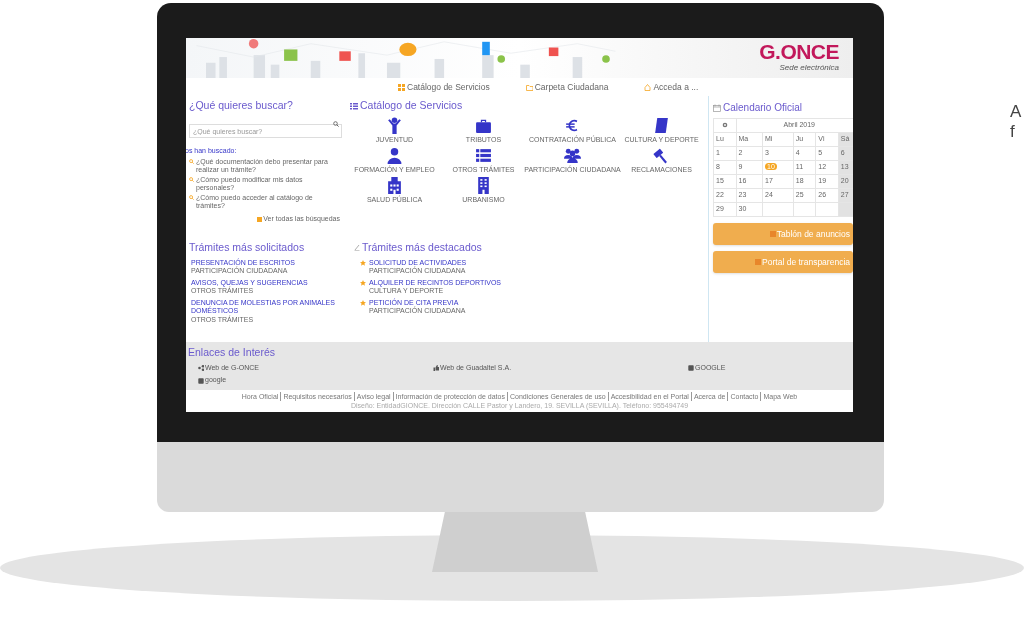 The width and height of the screenshot is (1024, 619). Describe the element at coordinates (411, 105) in the screenshot. I see `section-heading: Catálogo de Servicios` at that location.